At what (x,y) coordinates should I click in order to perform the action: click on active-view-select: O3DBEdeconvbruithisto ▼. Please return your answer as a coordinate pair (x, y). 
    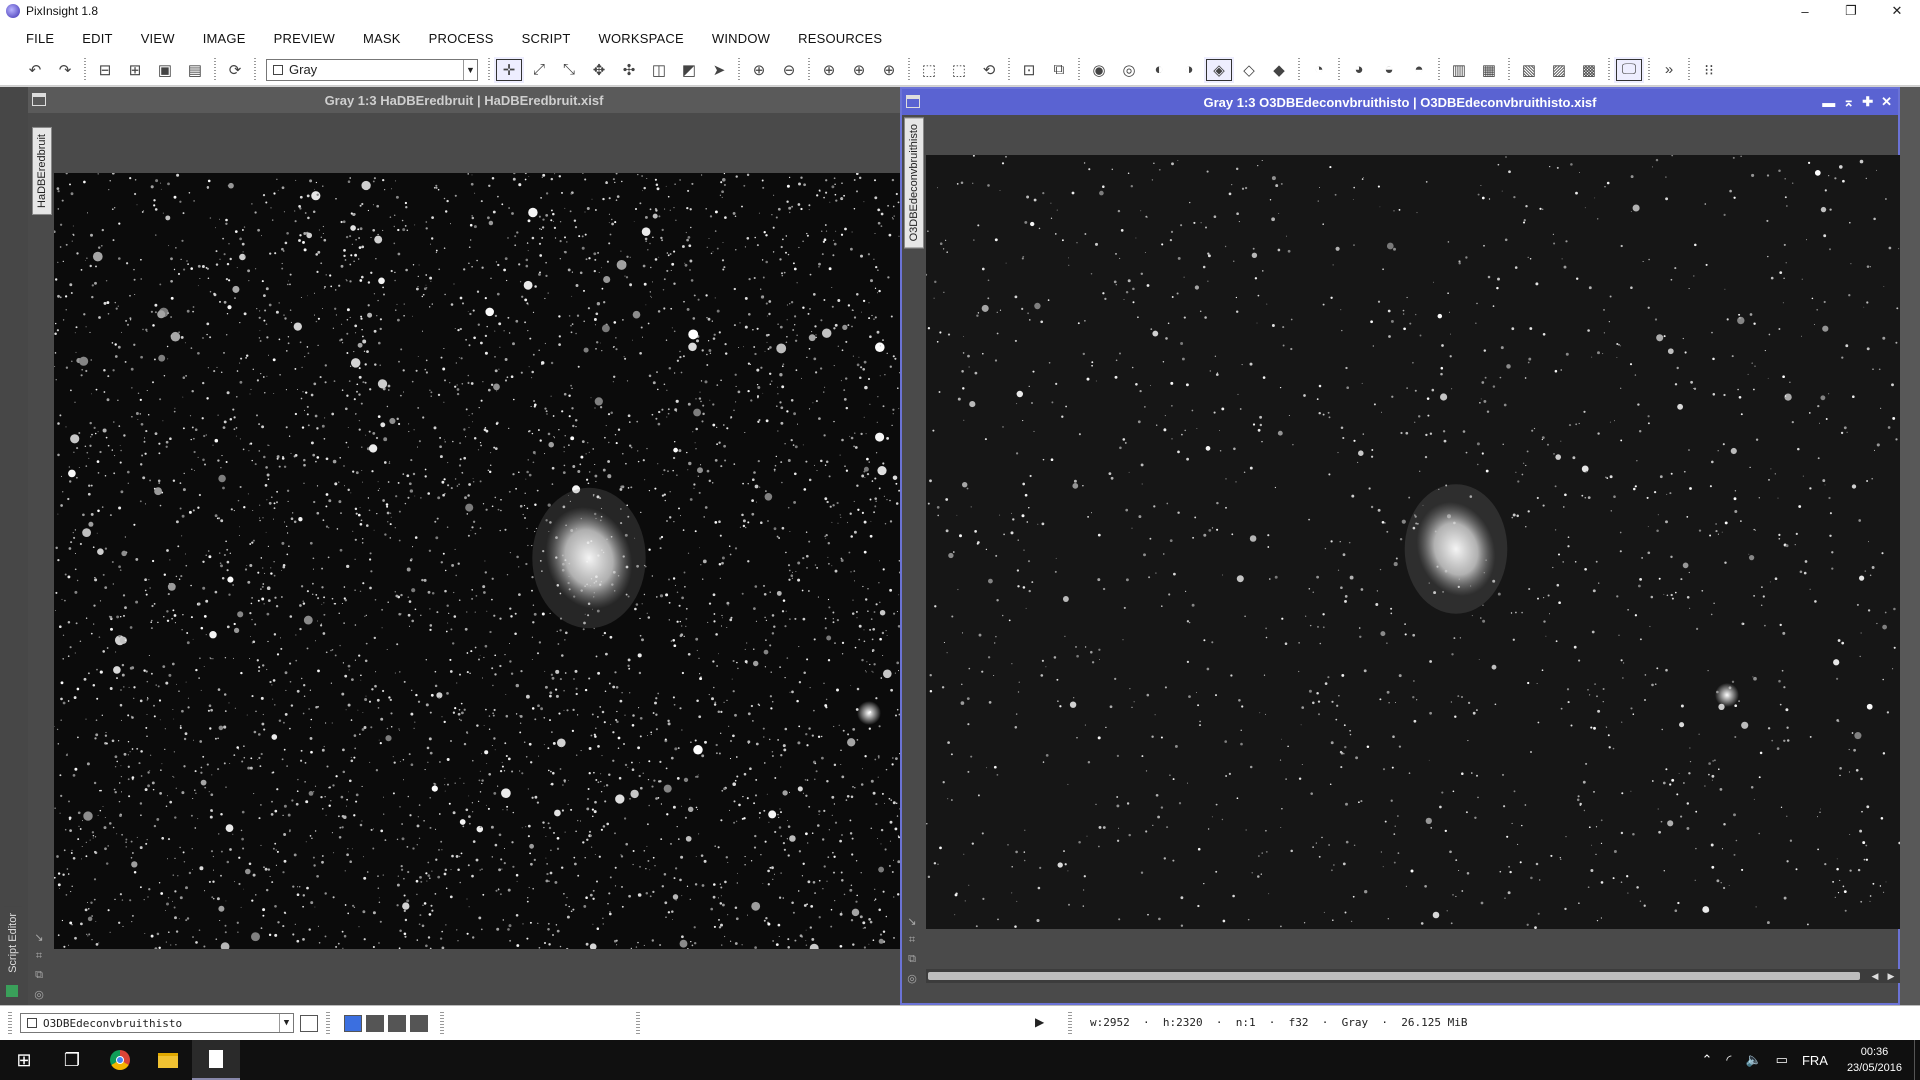
    Looking at the image, I should click on (157, 1023).